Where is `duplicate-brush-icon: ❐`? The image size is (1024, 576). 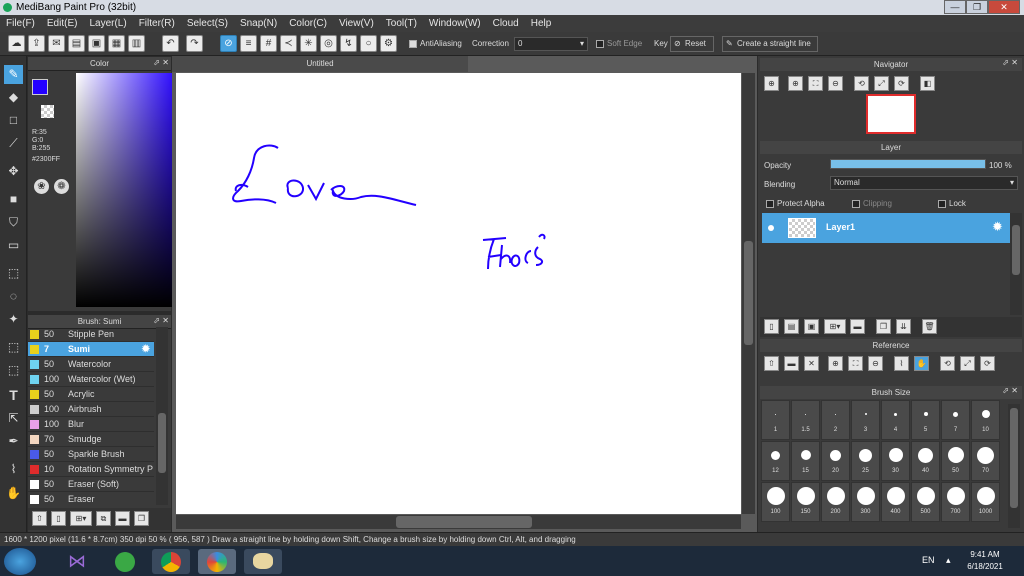
duplicate-brush-icon: ❐ is located at coordinates (141, 518).